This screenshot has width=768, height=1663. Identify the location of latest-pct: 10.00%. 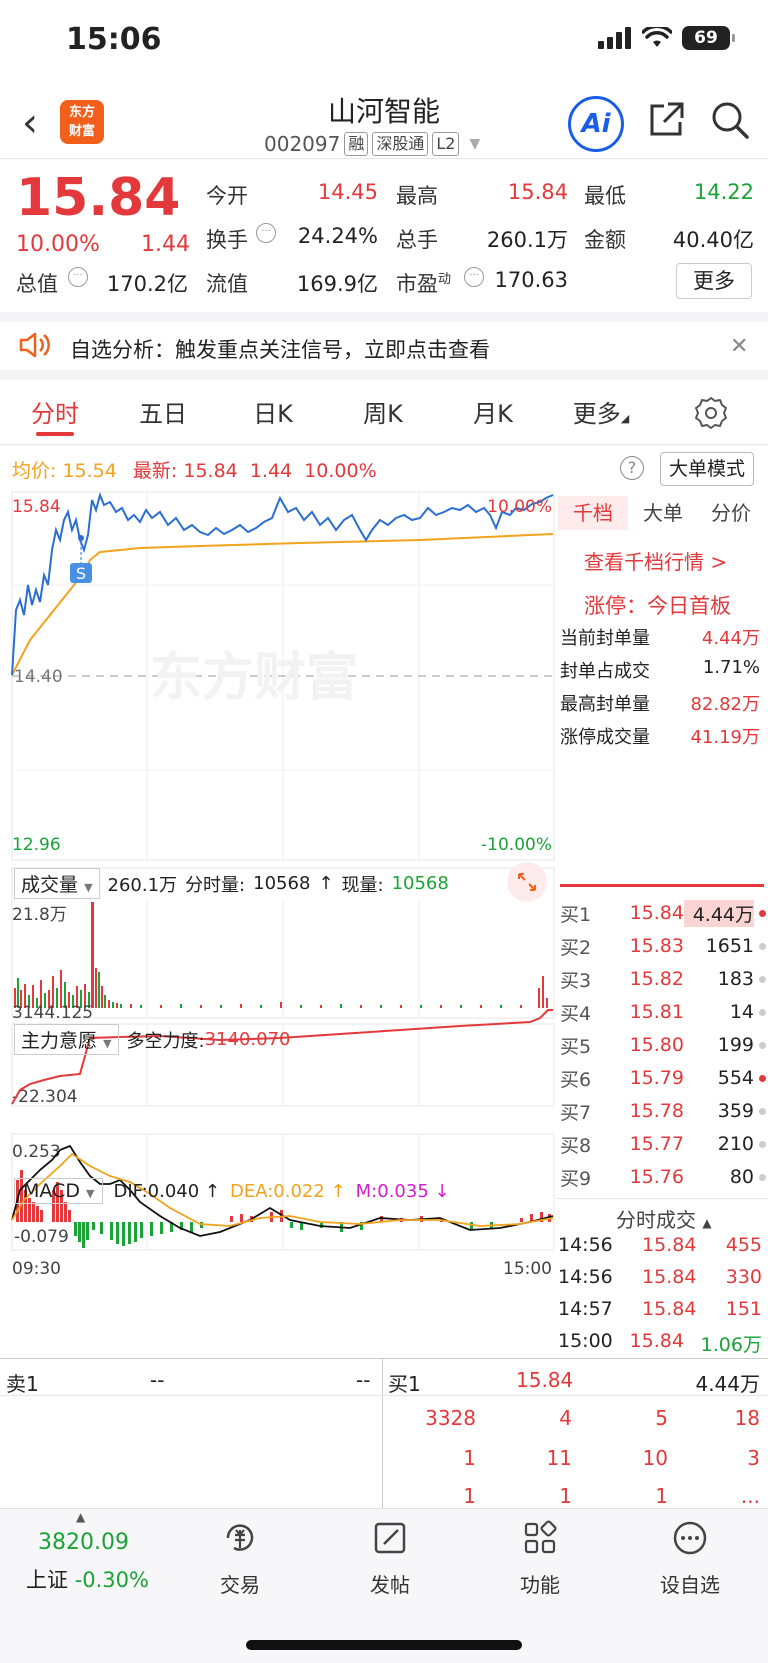
(340, 471).